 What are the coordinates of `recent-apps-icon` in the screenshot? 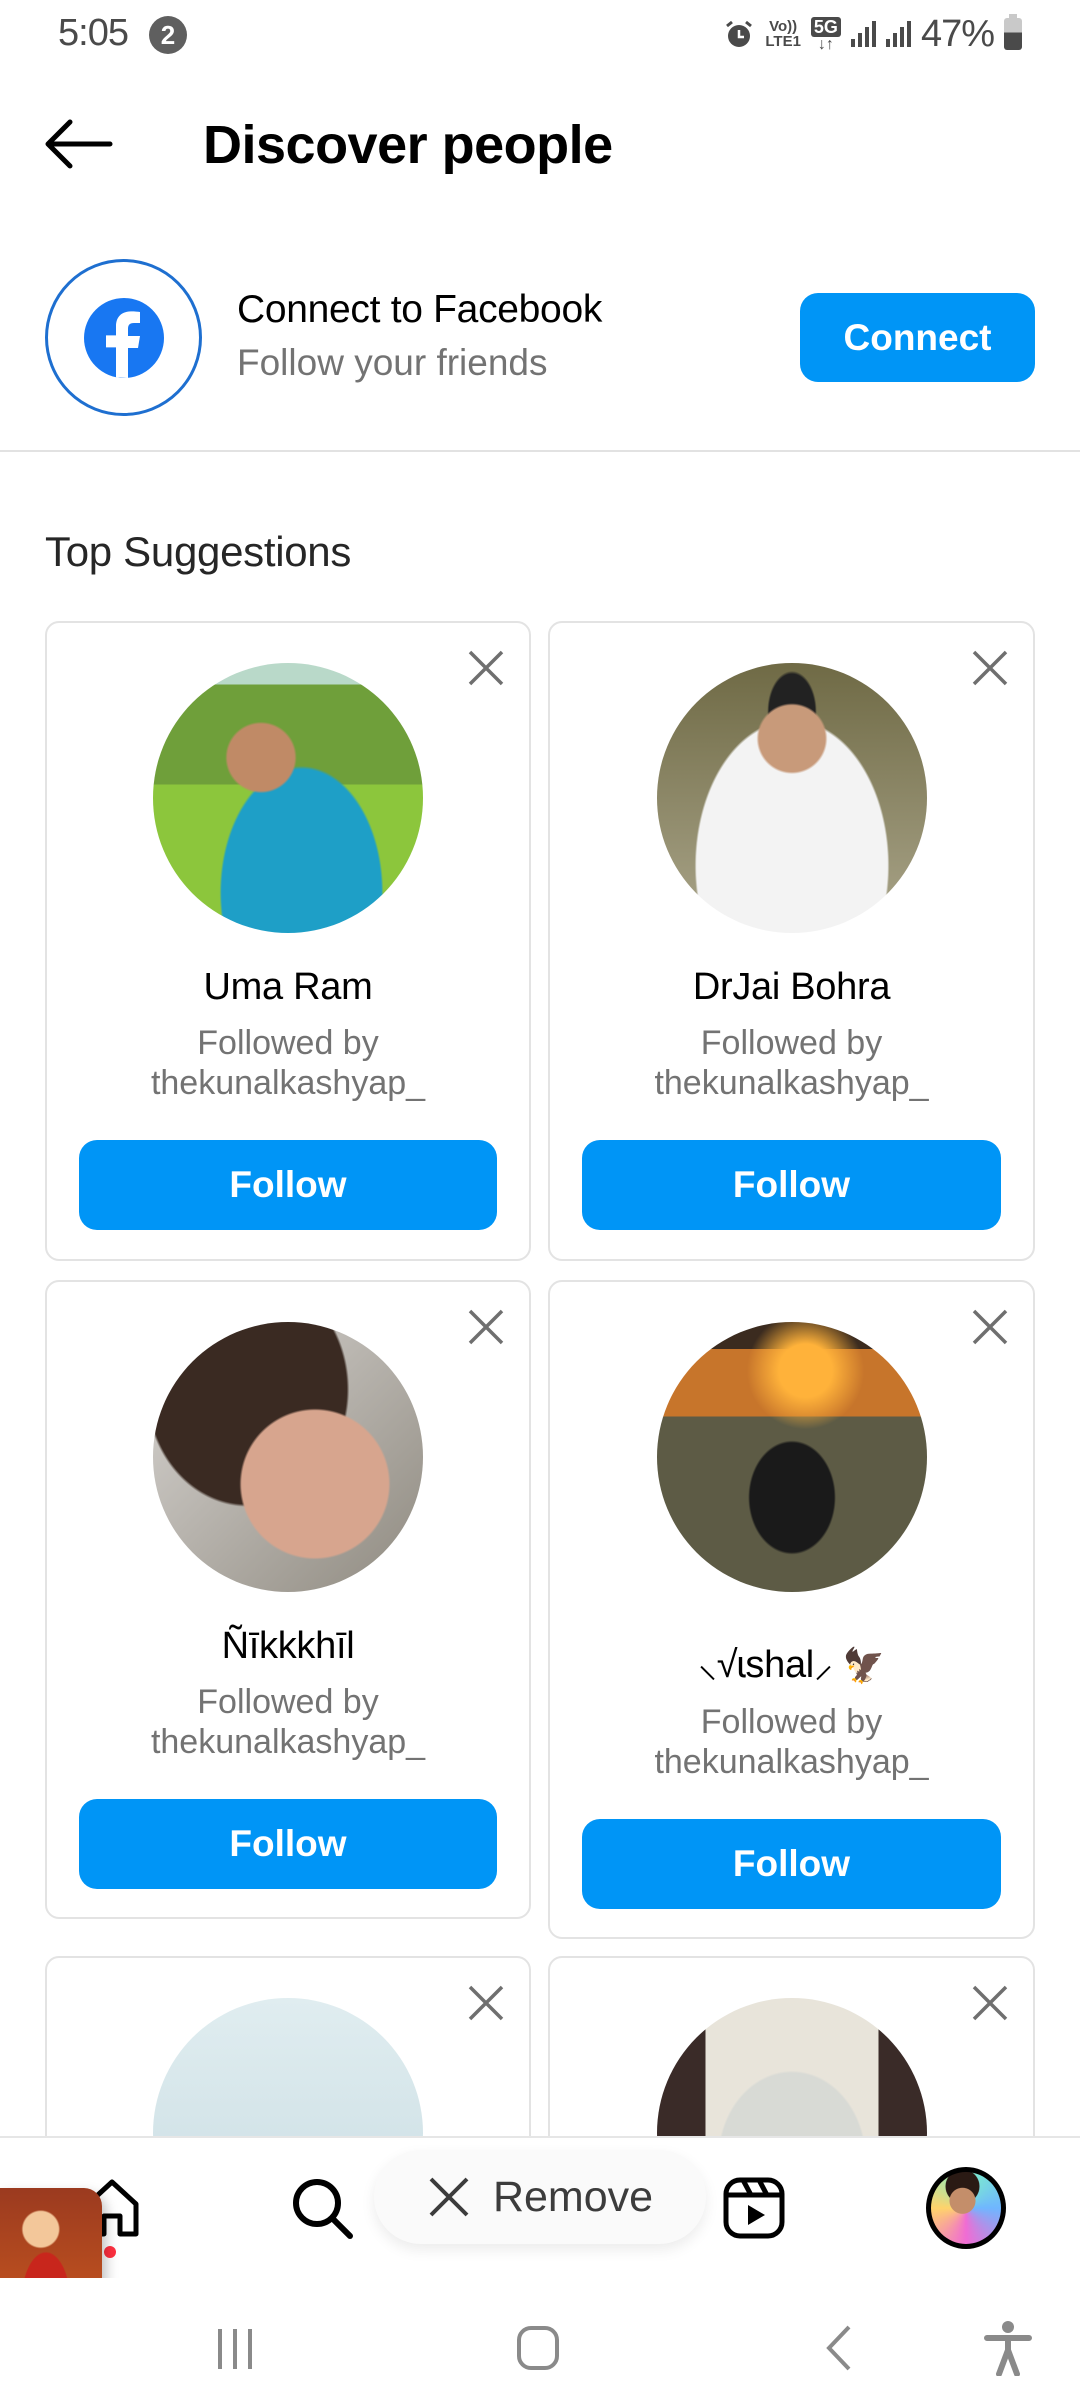 It's located at (235, 2349).